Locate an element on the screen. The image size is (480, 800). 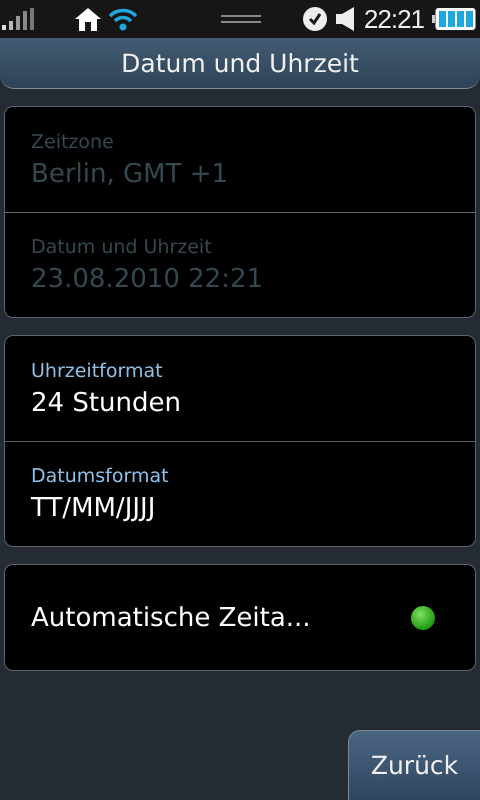
back-button: Zurück is located at coordinates (414, 765).